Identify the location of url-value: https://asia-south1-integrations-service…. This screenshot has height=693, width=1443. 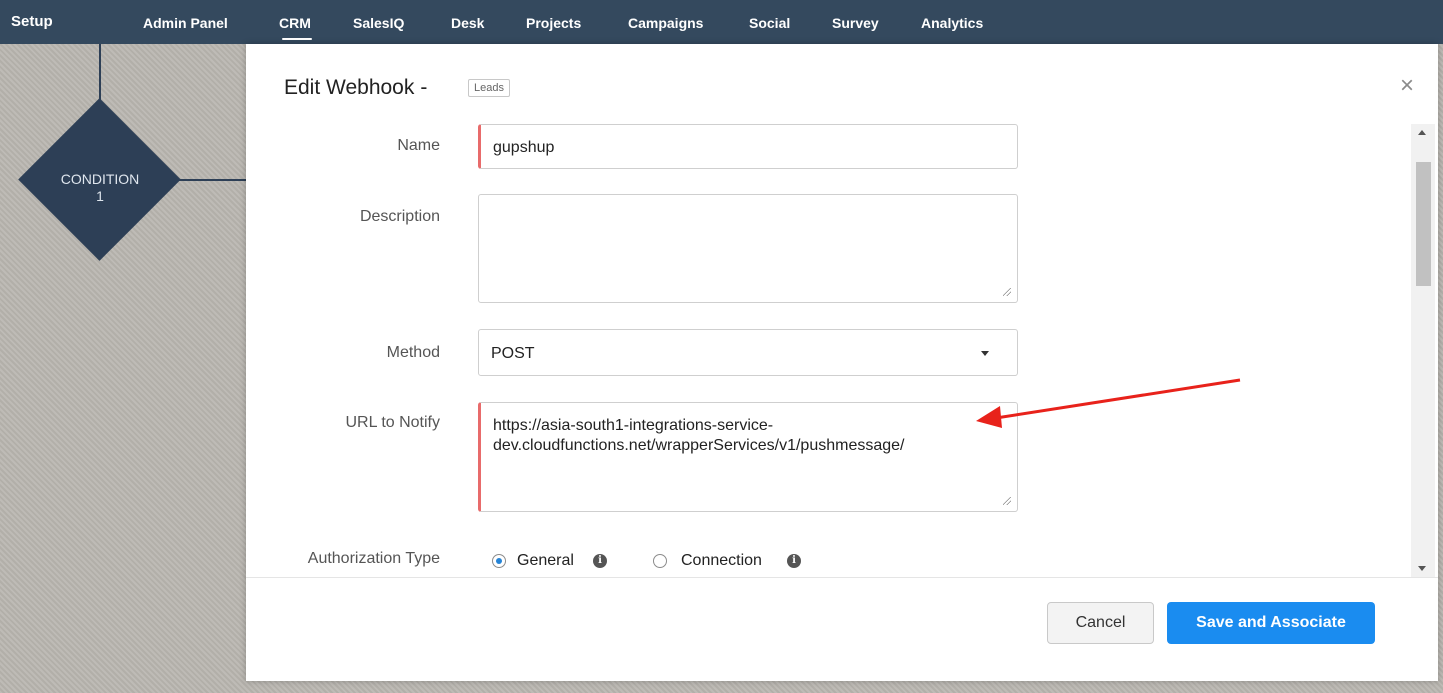
(698, 436).